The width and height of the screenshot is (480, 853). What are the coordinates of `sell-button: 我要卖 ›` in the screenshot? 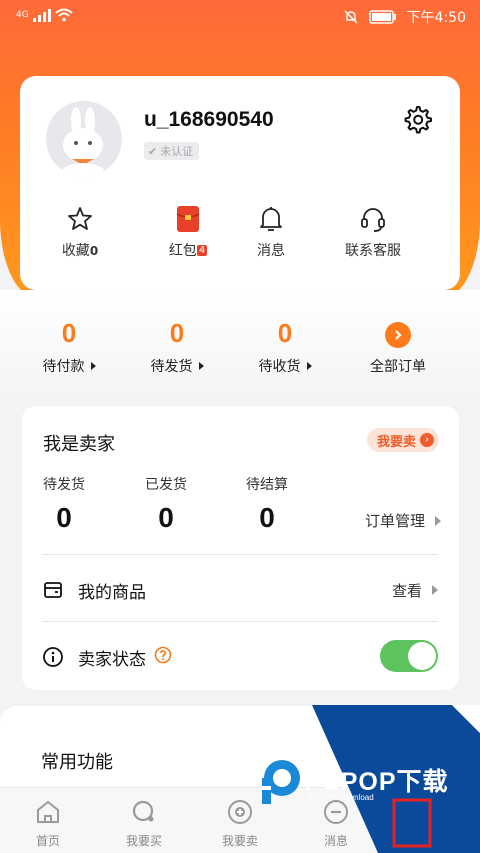 It's located at (402, 440).